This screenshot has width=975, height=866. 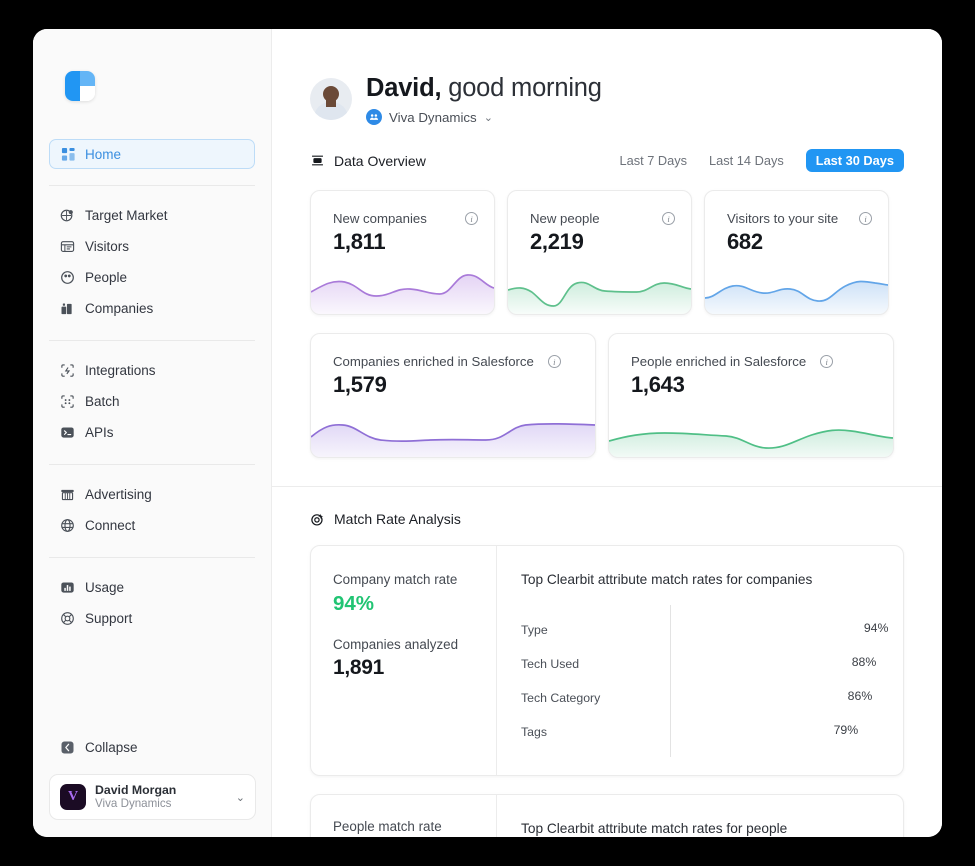 I want to click on sidebar-item-integrations: Integrations, so click(x=152, y=370).